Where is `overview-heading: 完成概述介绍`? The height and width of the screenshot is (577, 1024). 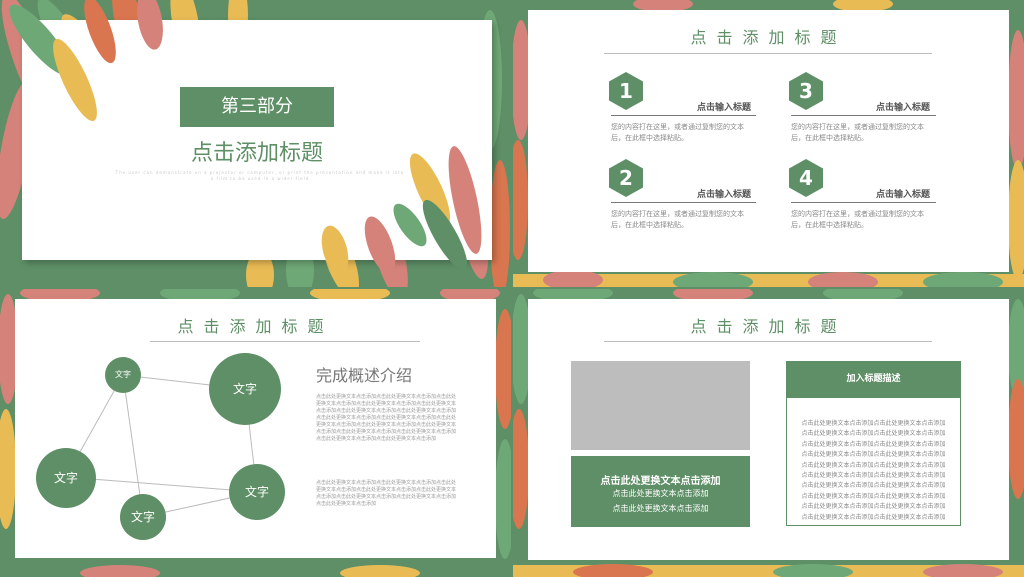 overview-heading: 完成概述介绍 is located at coordinates (364, 374).